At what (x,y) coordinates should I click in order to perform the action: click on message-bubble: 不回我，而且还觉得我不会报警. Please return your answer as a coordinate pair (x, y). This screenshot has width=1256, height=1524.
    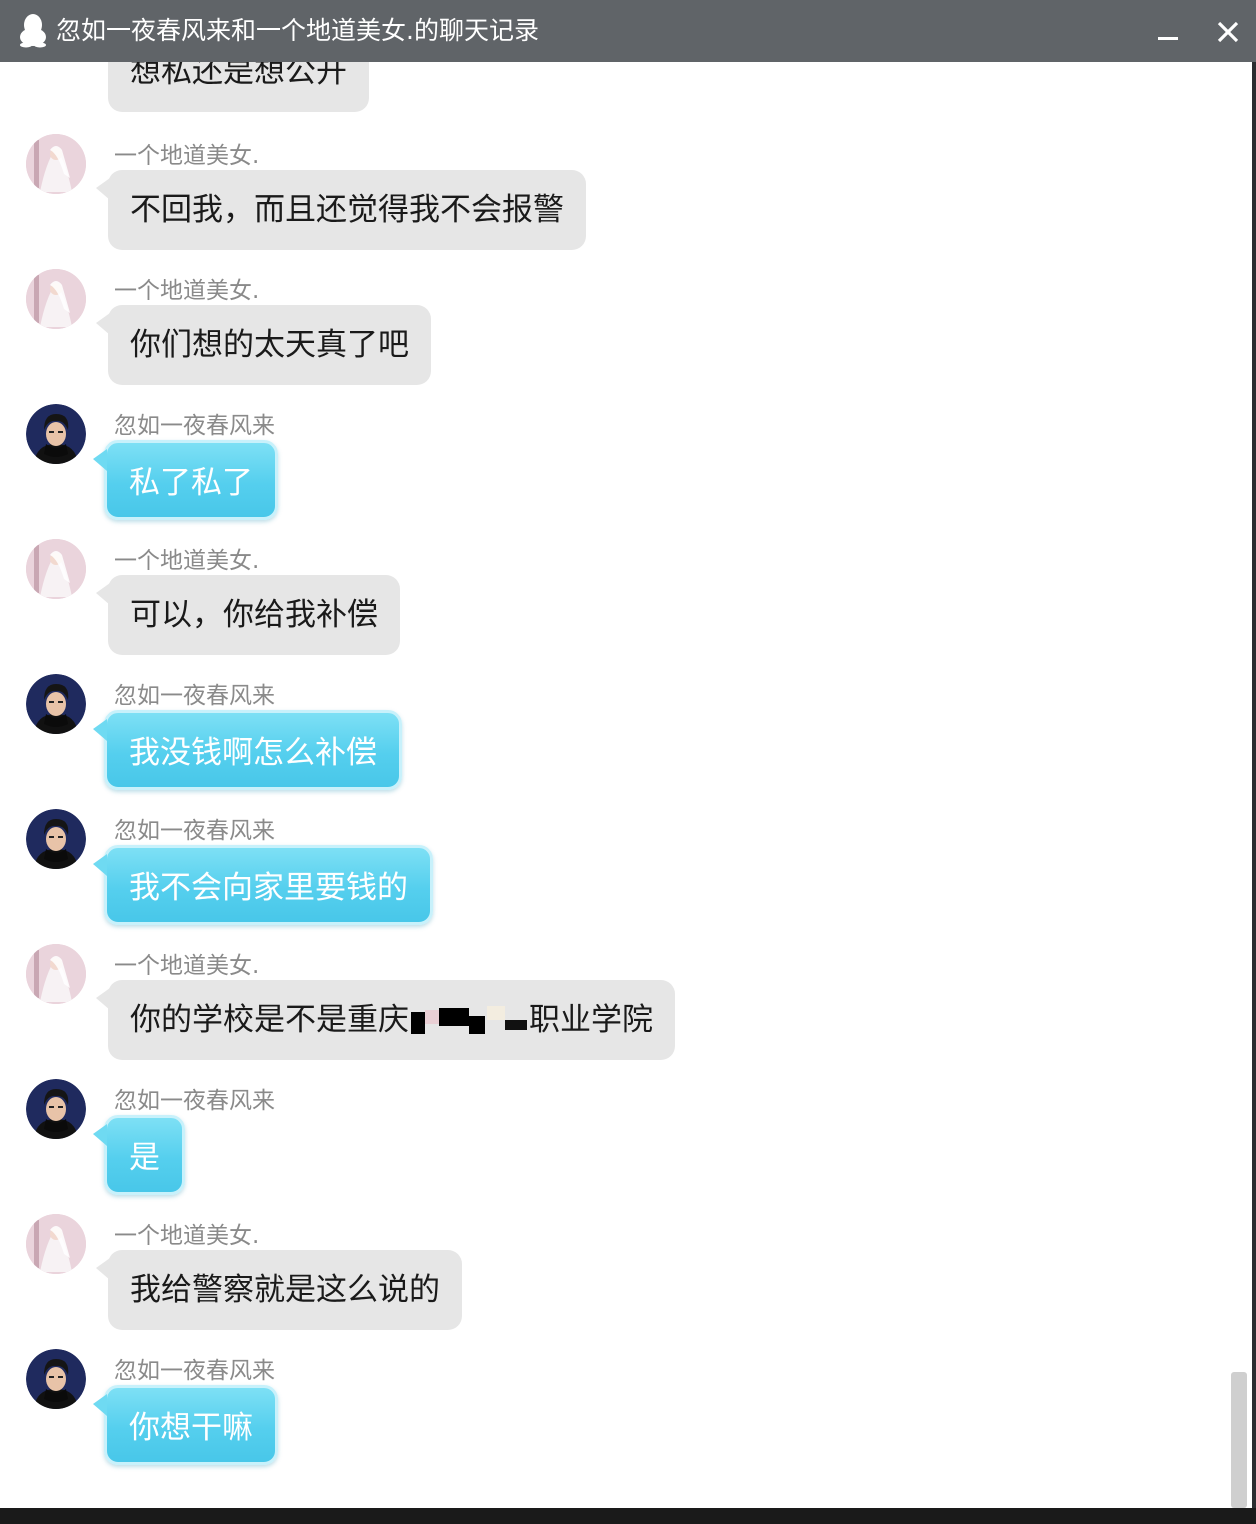
    Looking at the image, I should click on (341, 210).